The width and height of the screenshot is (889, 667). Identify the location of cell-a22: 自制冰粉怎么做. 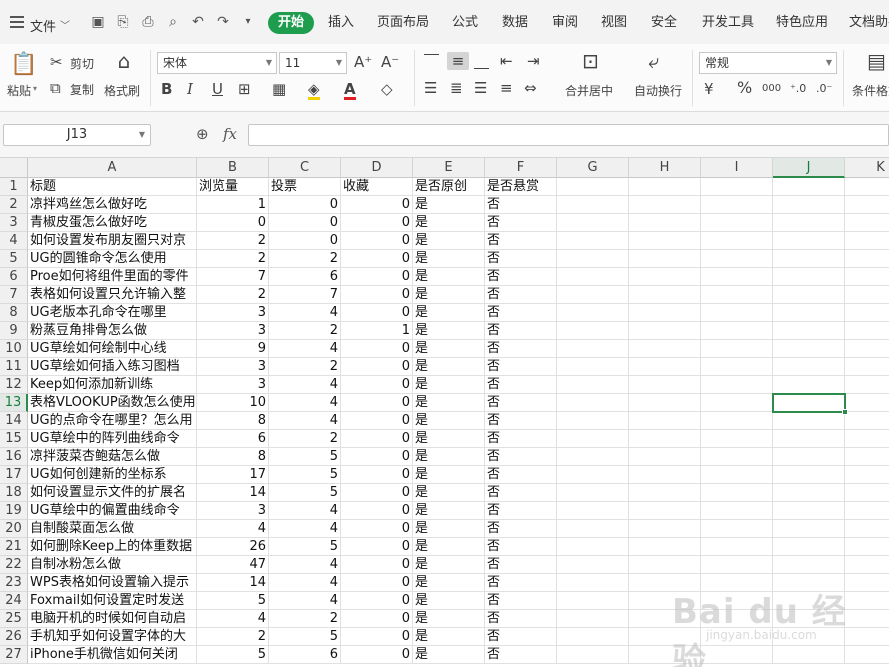
(112, 565).